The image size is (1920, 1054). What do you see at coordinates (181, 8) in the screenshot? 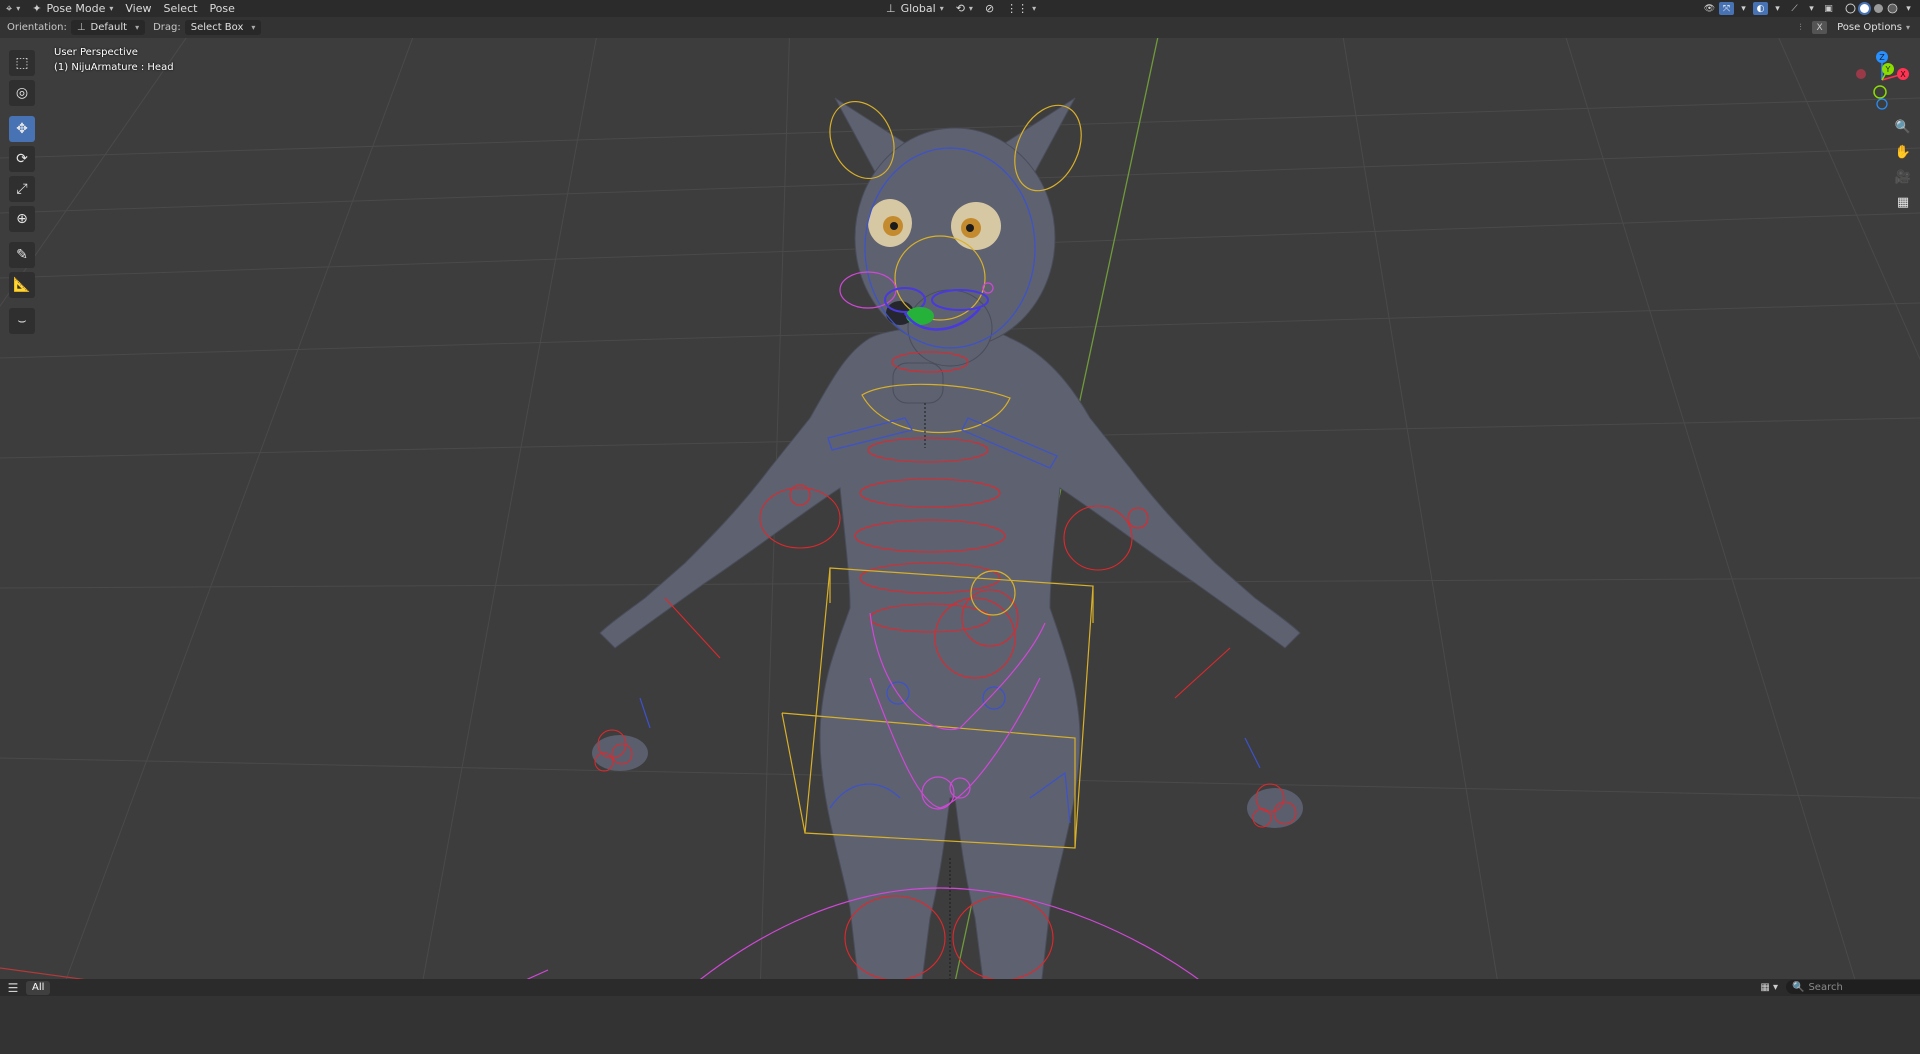
I see `menu-select: Select` at bounding box center [181, 8].